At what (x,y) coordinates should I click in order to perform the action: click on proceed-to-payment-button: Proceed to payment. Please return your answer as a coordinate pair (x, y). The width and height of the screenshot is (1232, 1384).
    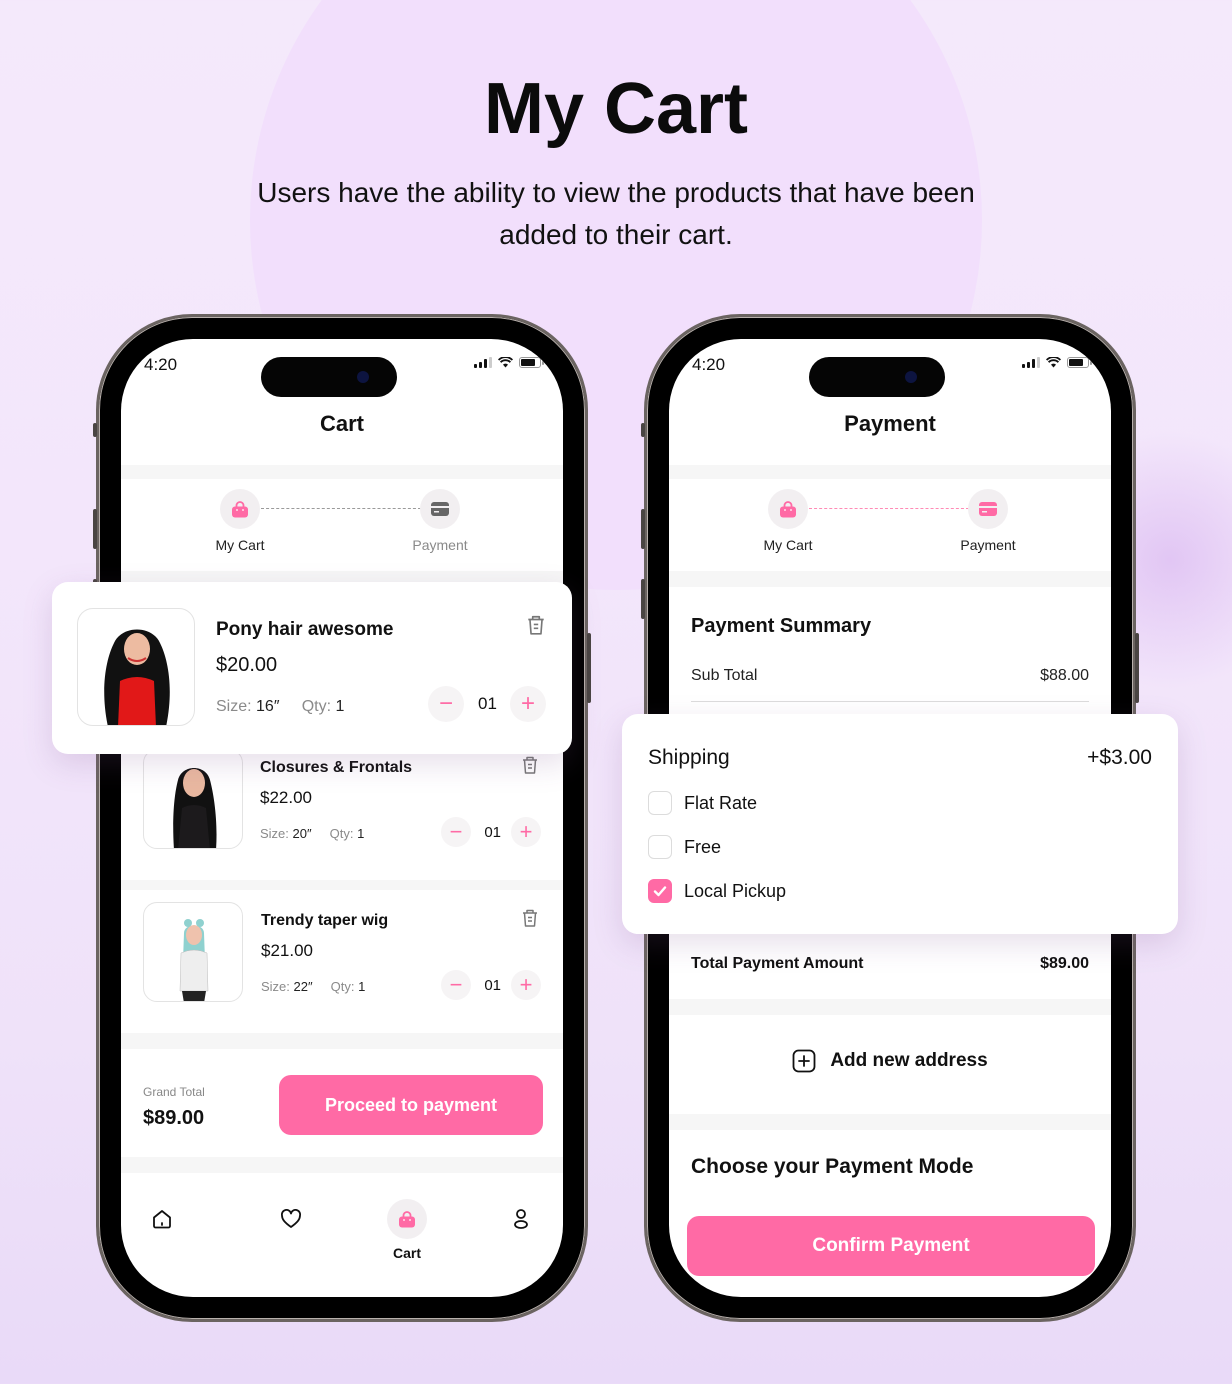
    Looking at the image, I should click on (411, 1105).